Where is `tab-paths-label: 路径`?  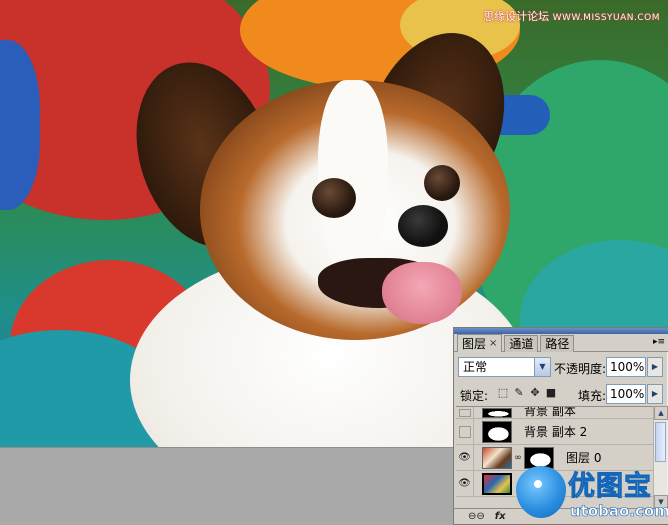
tab-paths-label: 路径 is located at coordinates (557, 344).